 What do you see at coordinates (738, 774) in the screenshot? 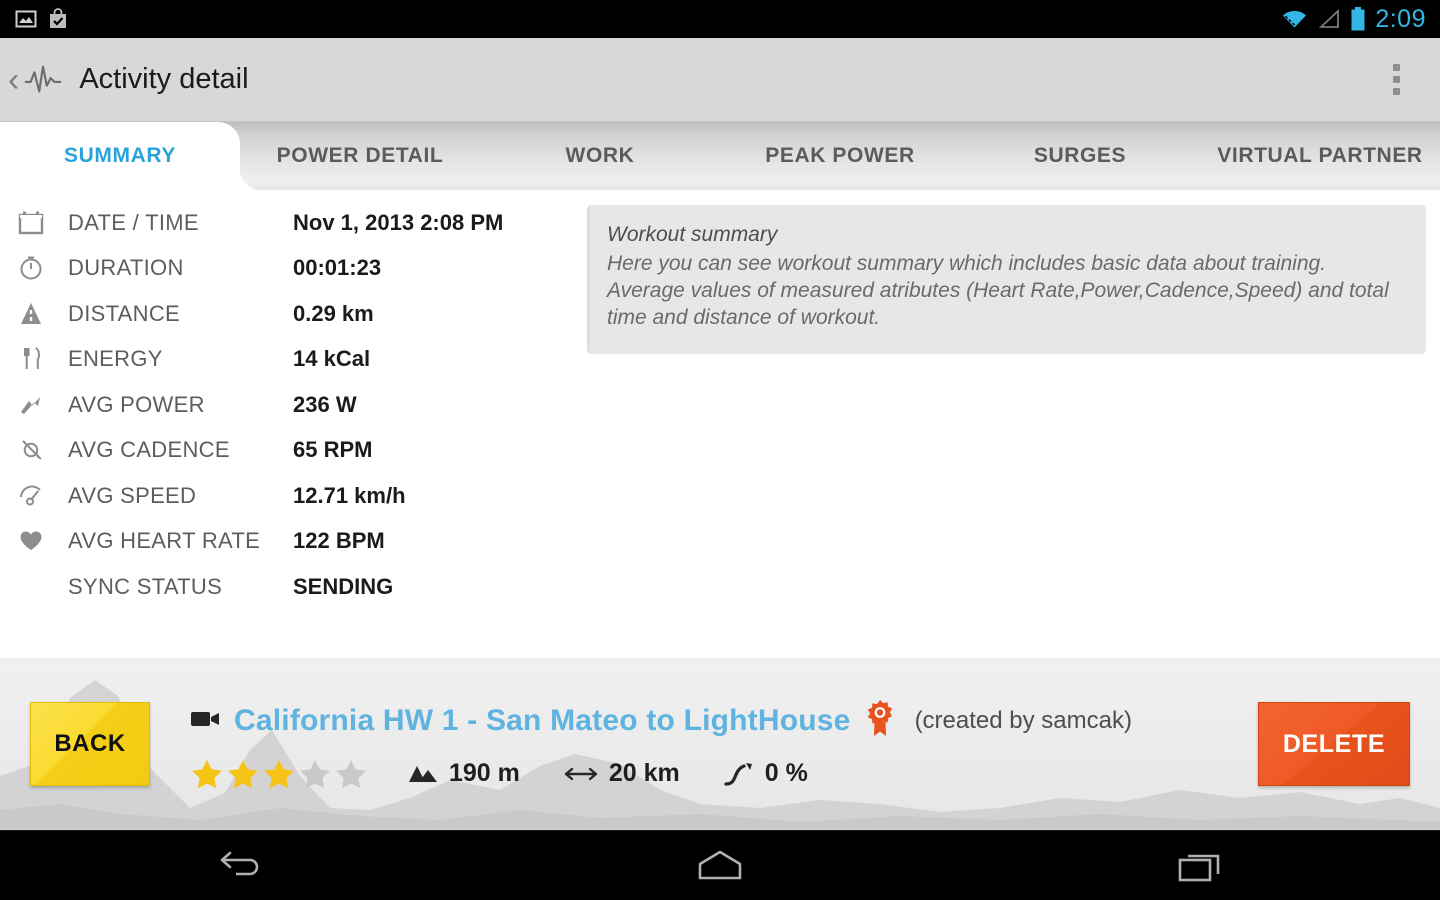
I see `incline-arrow-icon` at bounding box center [738, 774].